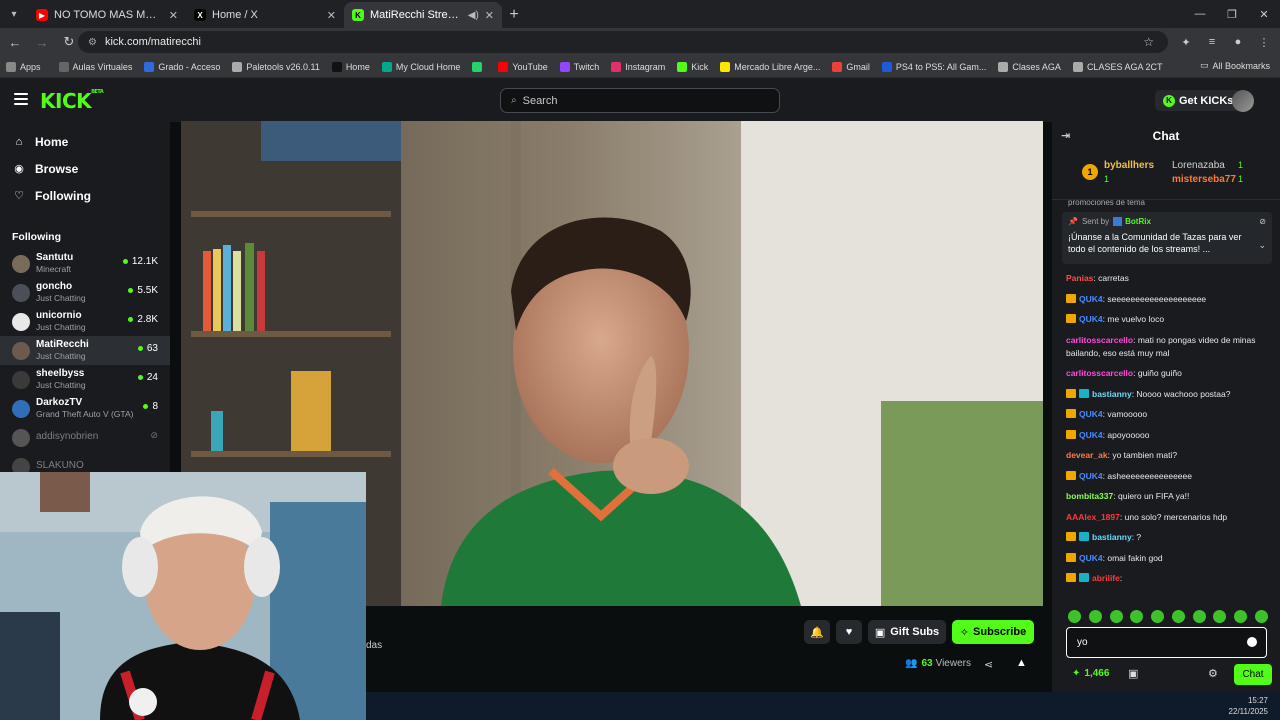 This screenshot has width=1280, height=720. Describe the element at coordinates (1186, 42) in the screenshot. I see `extensions-icon: ✦` at that location.